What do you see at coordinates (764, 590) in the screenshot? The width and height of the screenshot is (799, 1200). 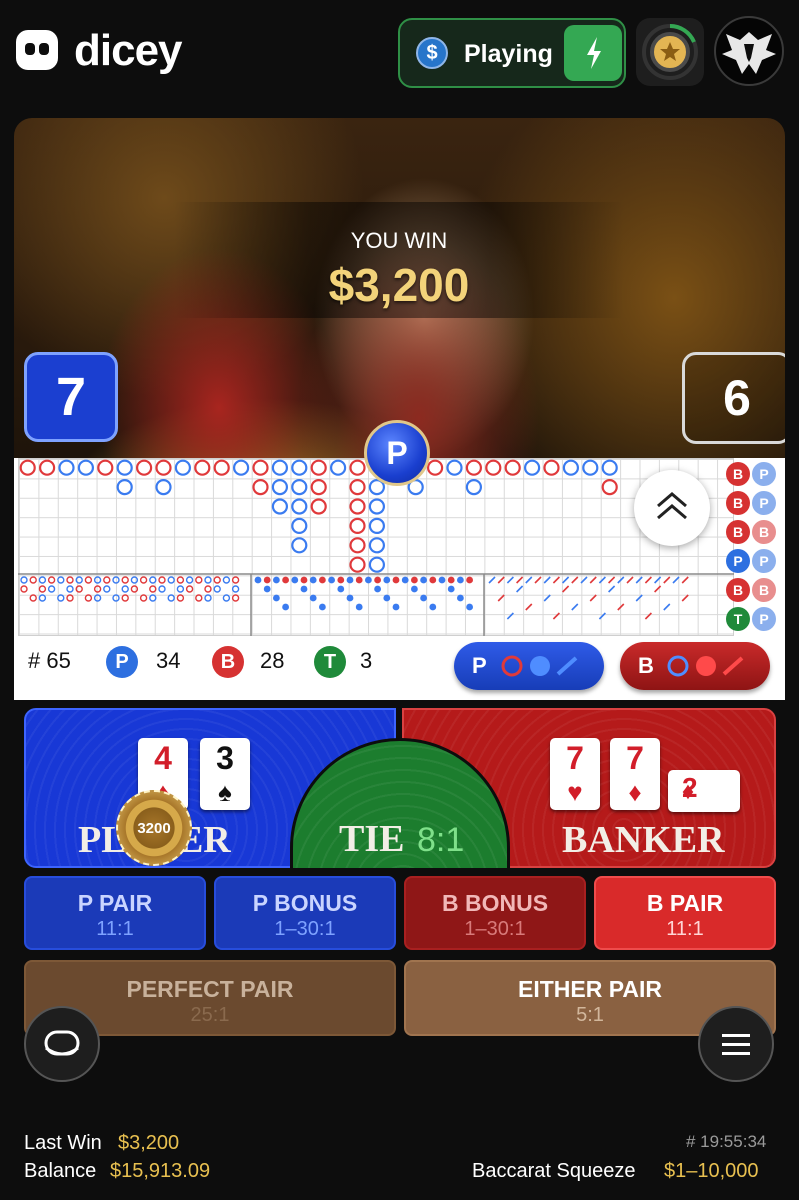 I see `prediction-right-4: B` at bounding box center [764, 590].